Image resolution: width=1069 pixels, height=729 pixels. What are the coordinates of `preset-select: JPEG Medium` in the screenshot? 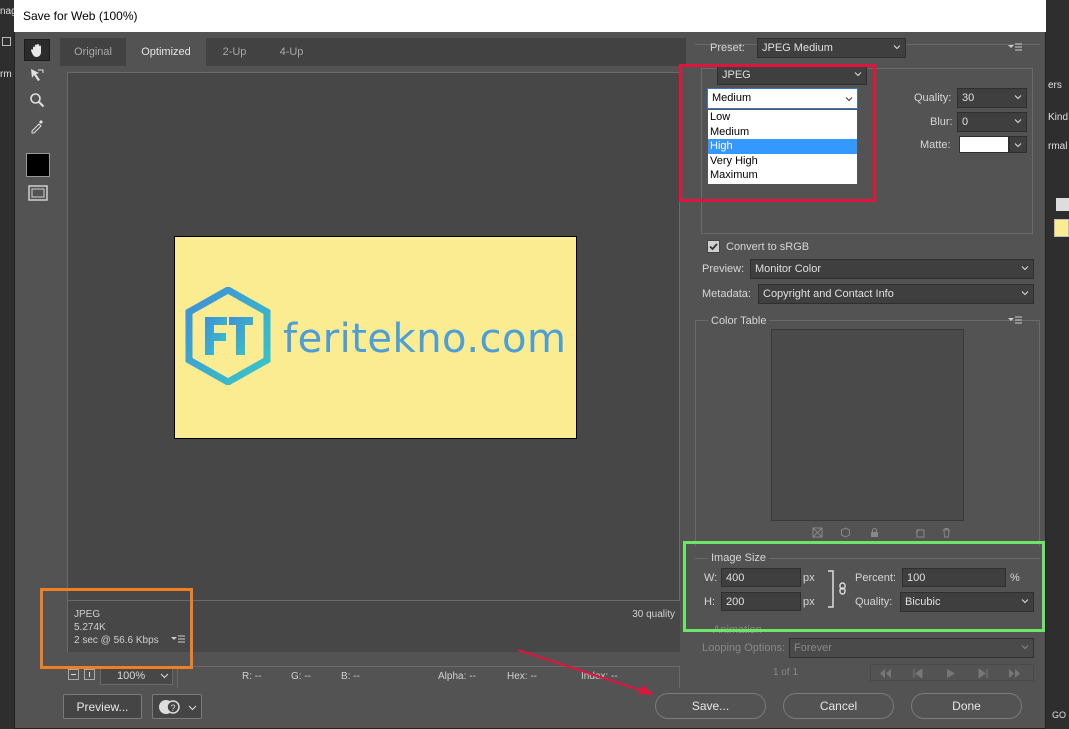 It's located at (831, 48).